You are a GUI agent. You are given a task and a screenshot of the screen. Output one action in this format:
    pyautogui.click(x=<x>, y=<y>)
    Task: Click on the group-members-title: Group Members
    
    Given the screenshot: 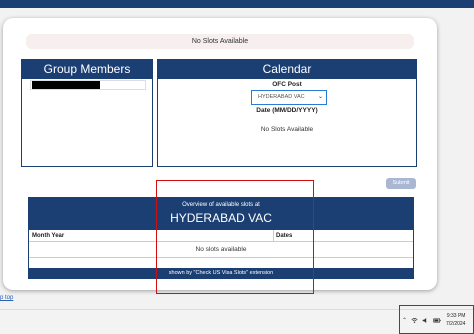 What is the action you would take?
    pyautogui.click(x=87, y=69)
    